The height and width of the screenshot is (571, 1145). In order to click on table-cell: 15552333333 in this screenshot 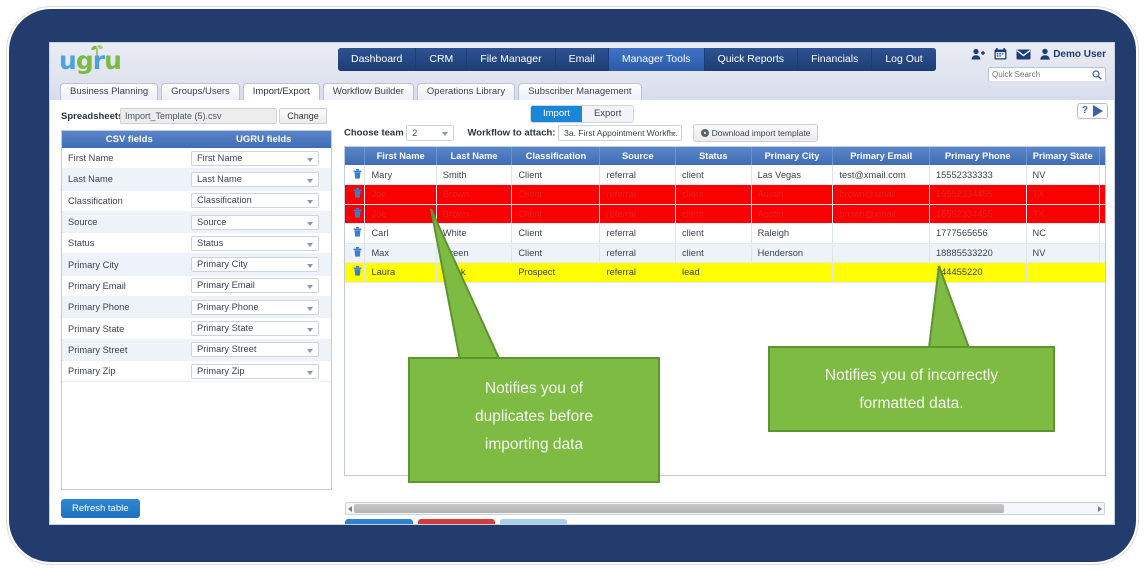, I will do `click(978, 175)`.